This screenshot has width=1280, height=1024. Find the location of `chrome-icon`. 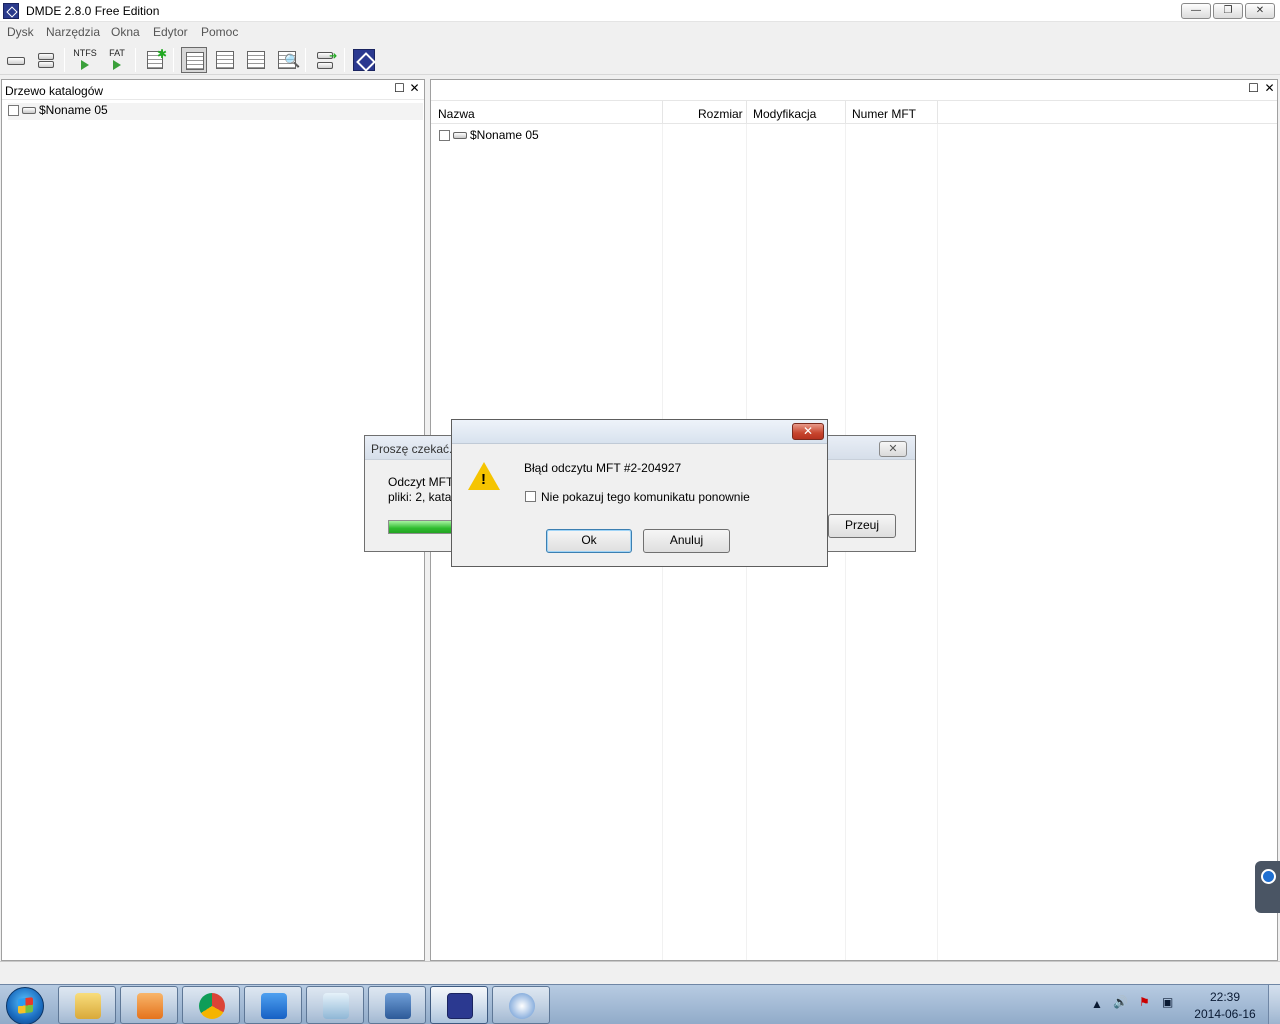

chrome-icon is located at coordinates (212, 1006).